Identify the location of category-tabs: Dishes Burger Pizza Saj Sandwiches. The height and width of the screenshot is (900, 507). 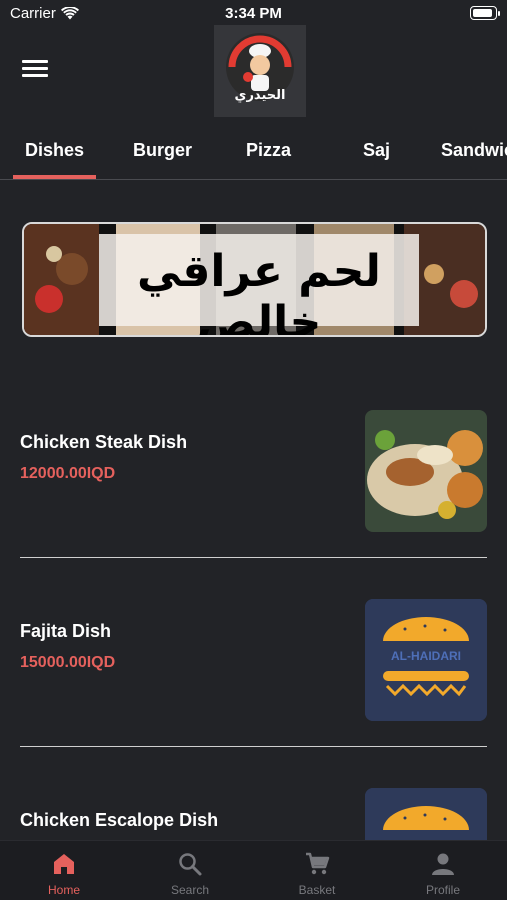
(253, 154).